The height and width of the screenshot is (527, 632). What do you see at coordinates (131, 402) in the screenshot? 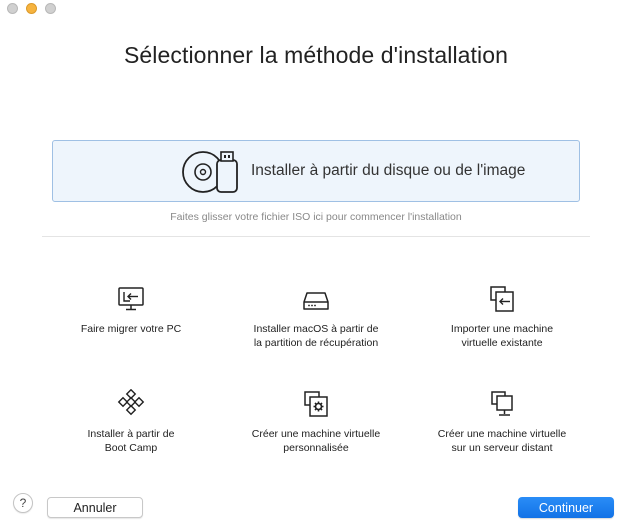
I see `boot-camp-icon` at bounding box center [131, 402].